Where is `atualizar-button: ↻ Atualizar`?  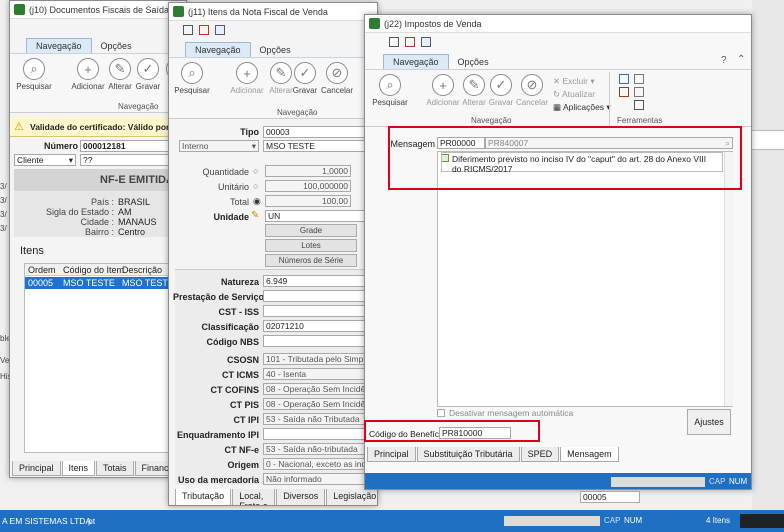
atualizar-button: ↻ Atualizar is located at coordinates (574, 94).